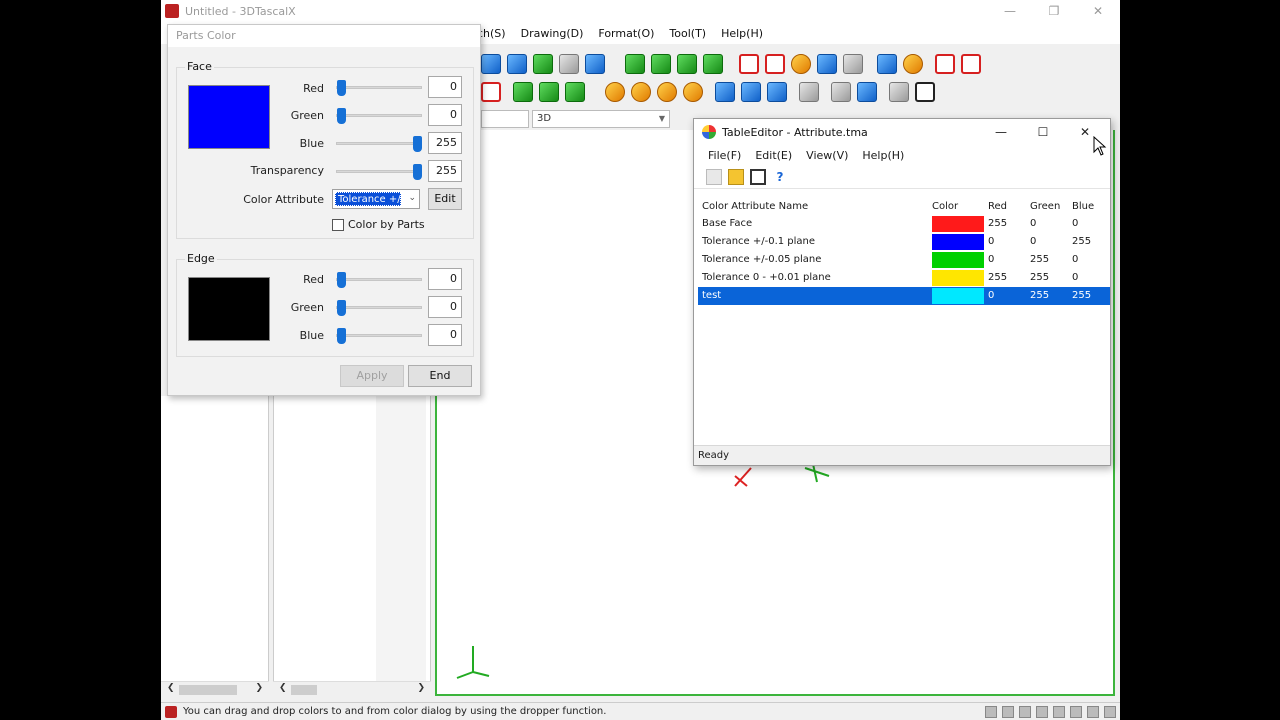 The height and width of the screenshot is (720, 1280). I want to click on menu-tool: Tool(T), so click(687, 33).